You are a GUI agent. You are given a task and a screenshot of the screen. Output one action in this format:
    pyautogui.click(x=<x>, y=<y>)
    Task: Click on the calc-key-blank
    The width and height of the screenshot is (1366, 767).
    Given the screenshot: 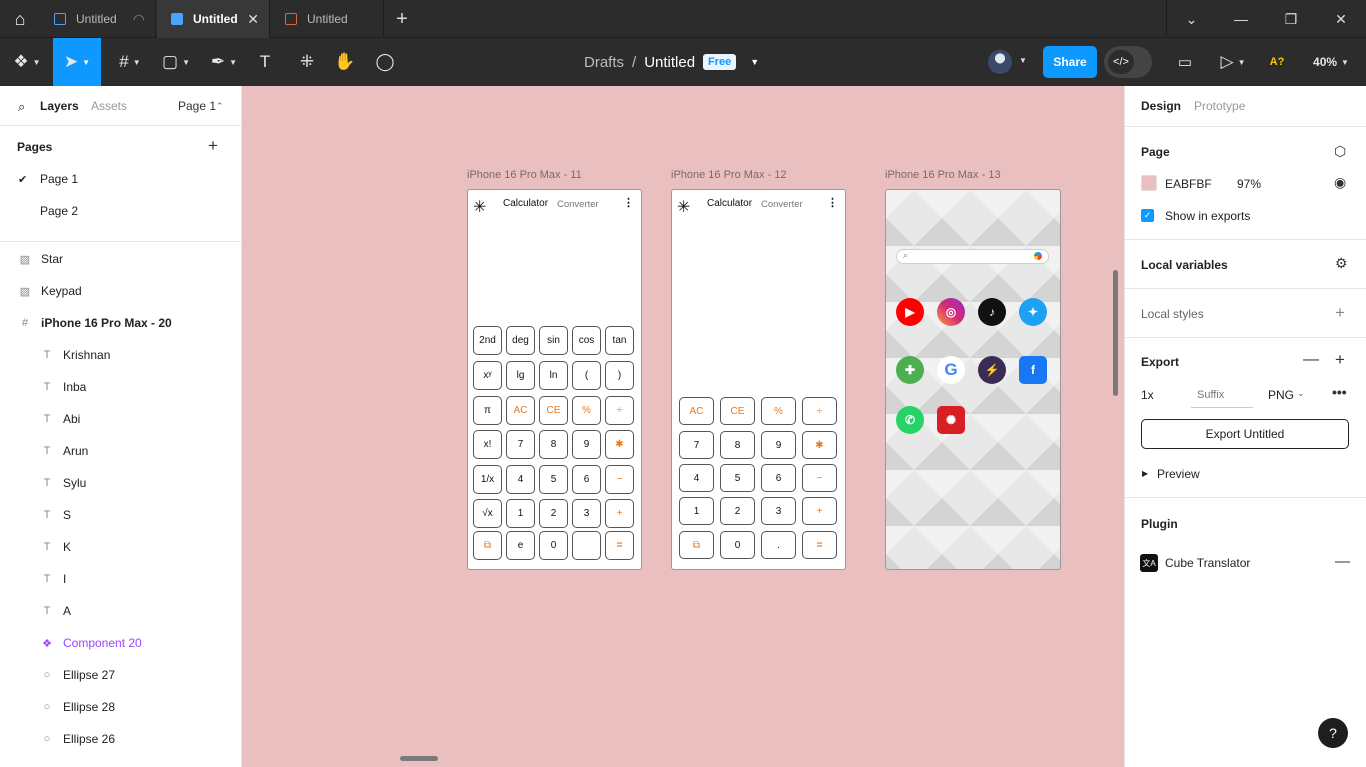 What is the action you would take?
    pyautogui.click(x=586, y=545)
    